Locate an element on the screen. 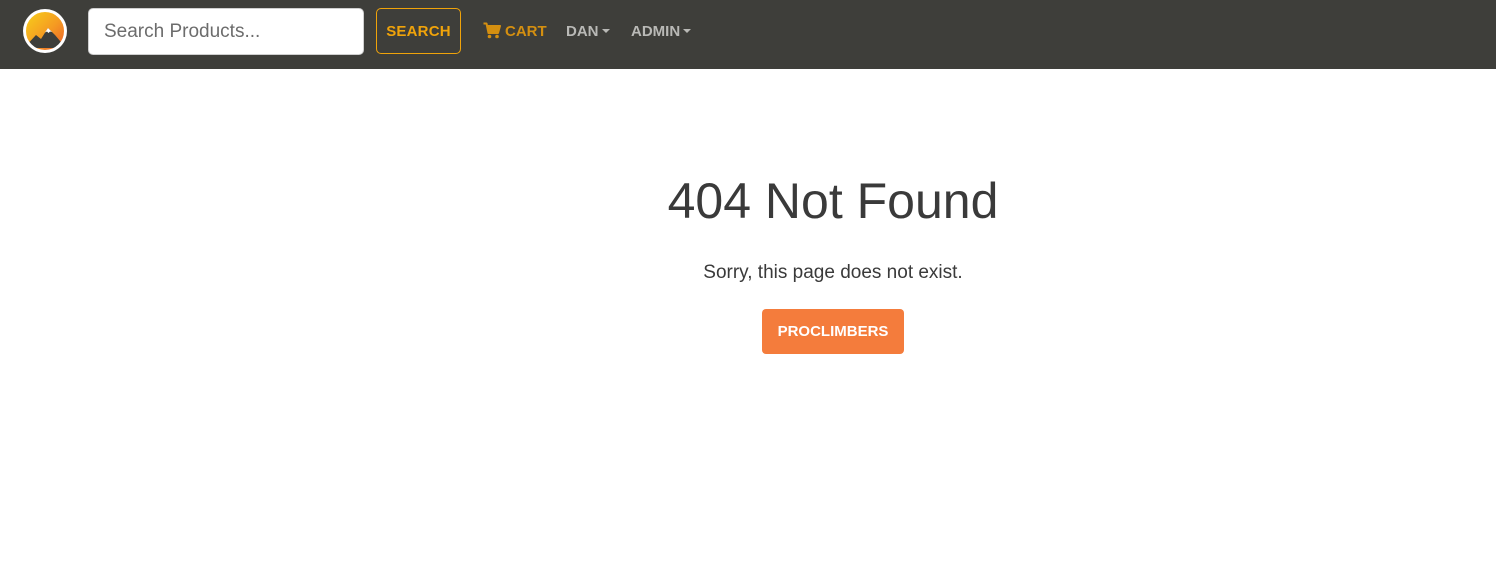 This screenshot has height=581, width=1496. cart-link: CART is located at coordinates (515, 32).